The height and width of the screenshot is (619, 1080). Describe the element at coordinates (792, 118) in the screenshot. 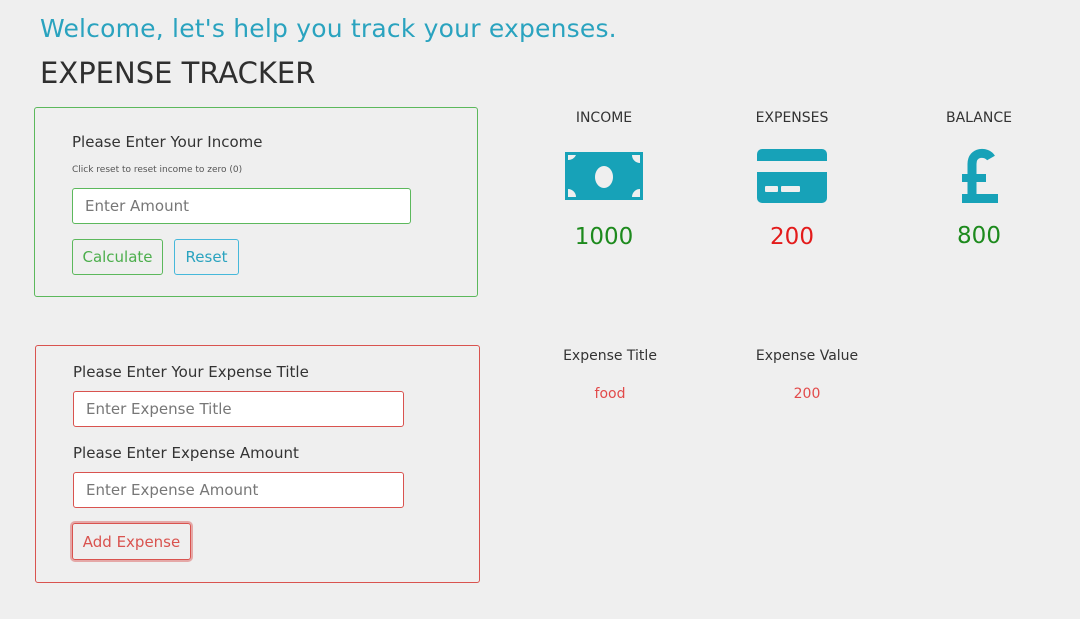

I see `expenses-heading: EXPENSES` at that location.